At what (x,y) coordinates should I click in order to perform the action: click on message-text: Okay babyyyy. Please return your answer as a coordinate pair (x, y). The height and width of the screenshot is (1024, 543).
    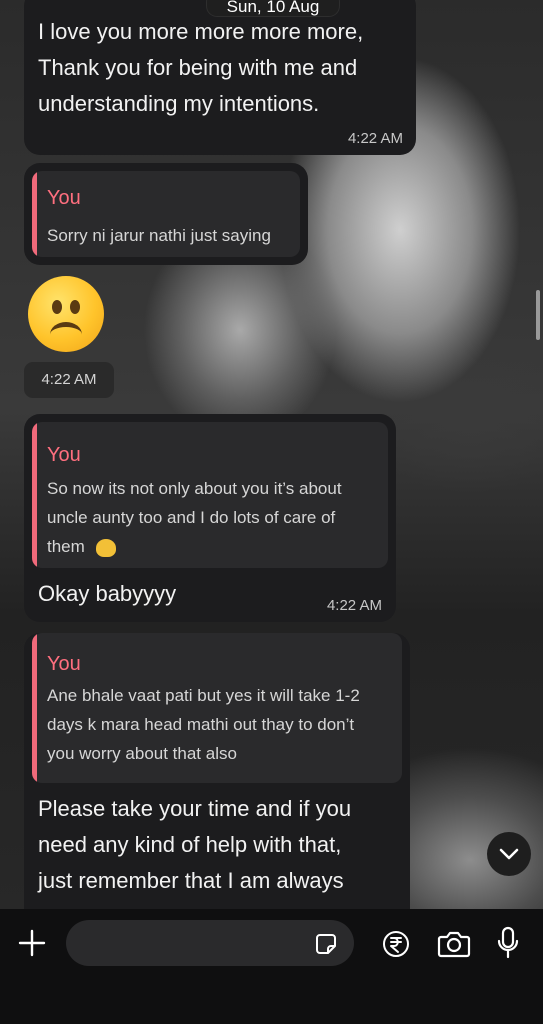
    Looking at the image, I should click on (107, 593).